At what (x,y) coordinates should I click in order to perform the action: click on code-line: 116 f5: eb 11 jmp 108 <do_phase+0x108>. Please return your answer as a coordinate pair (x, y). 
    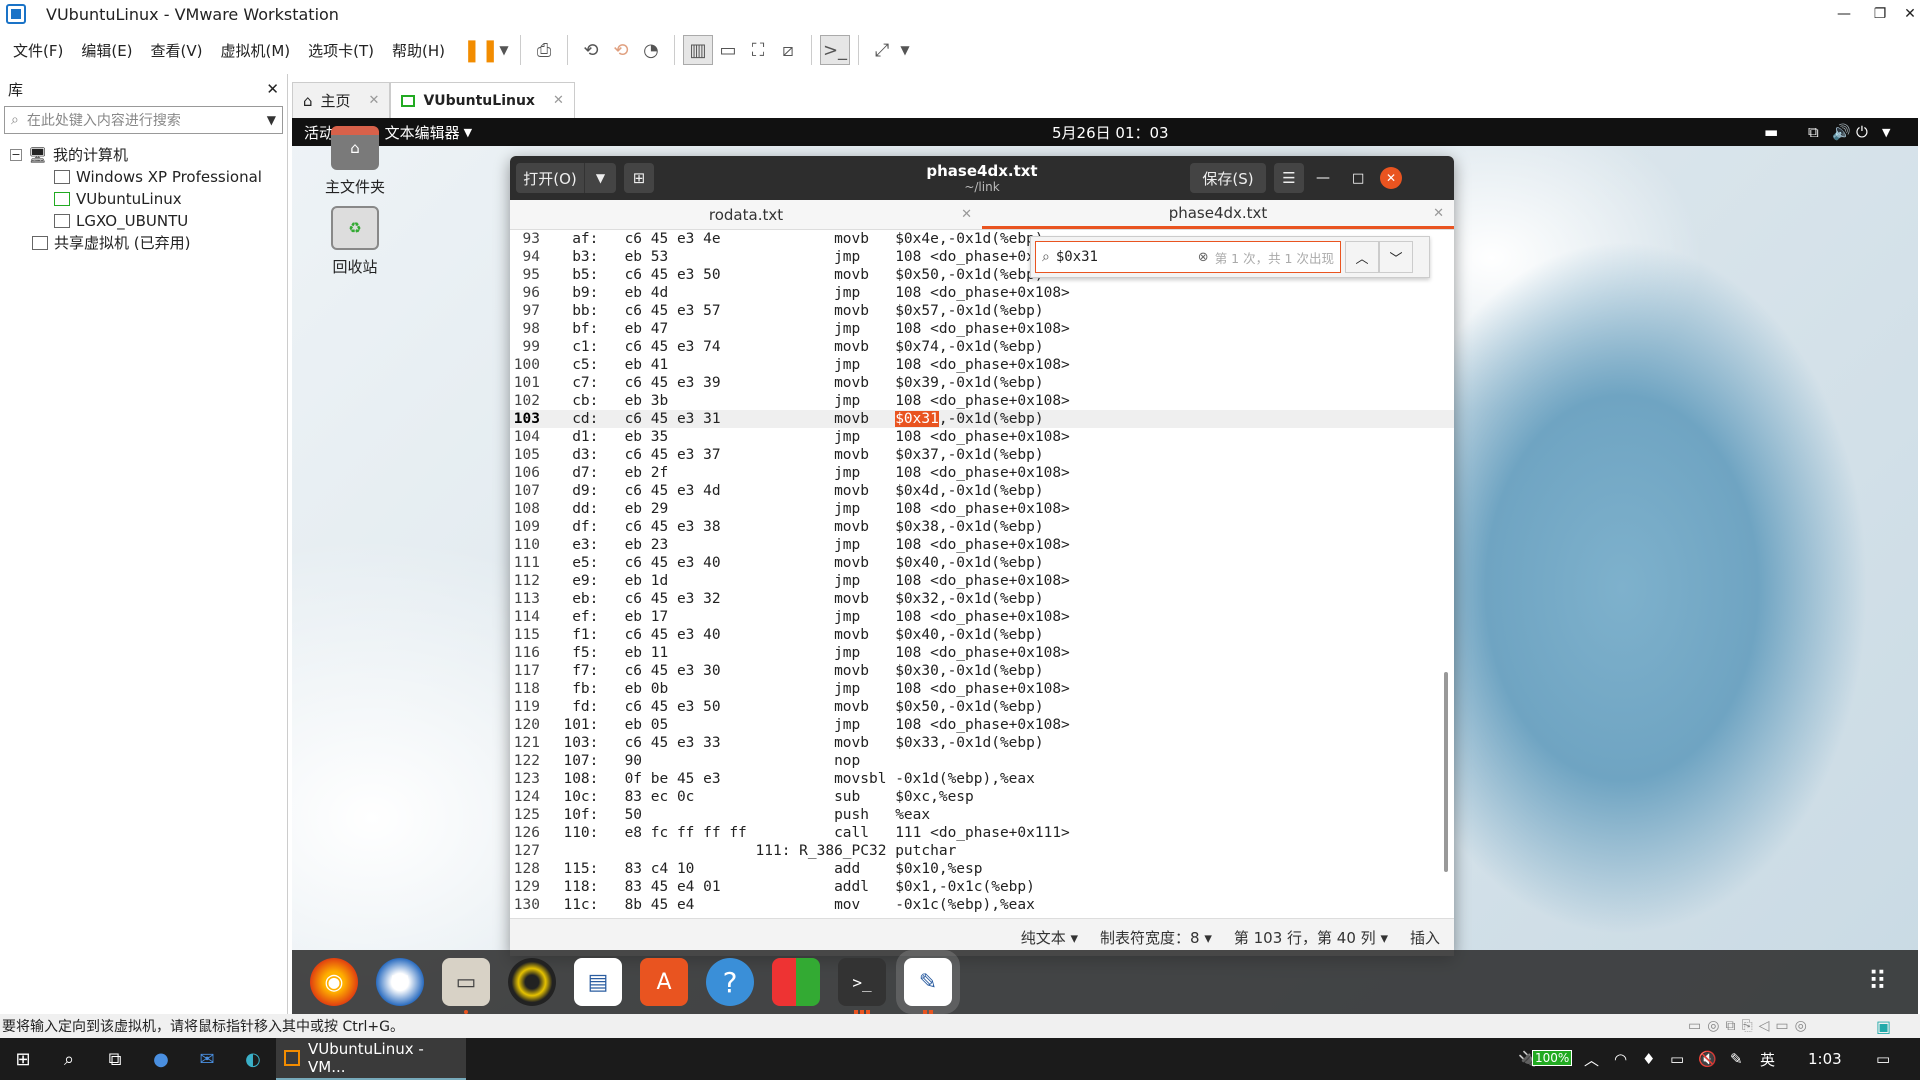
    Looking at the image, I should click on (982, 653).